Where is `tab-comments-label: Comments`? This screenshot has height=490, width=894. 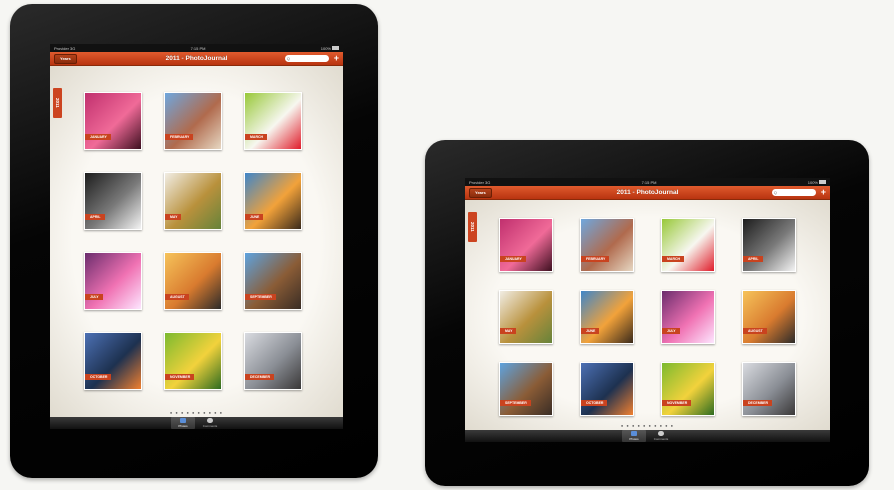
tab-comments-label: Comments is located at coordinates (210, 425).